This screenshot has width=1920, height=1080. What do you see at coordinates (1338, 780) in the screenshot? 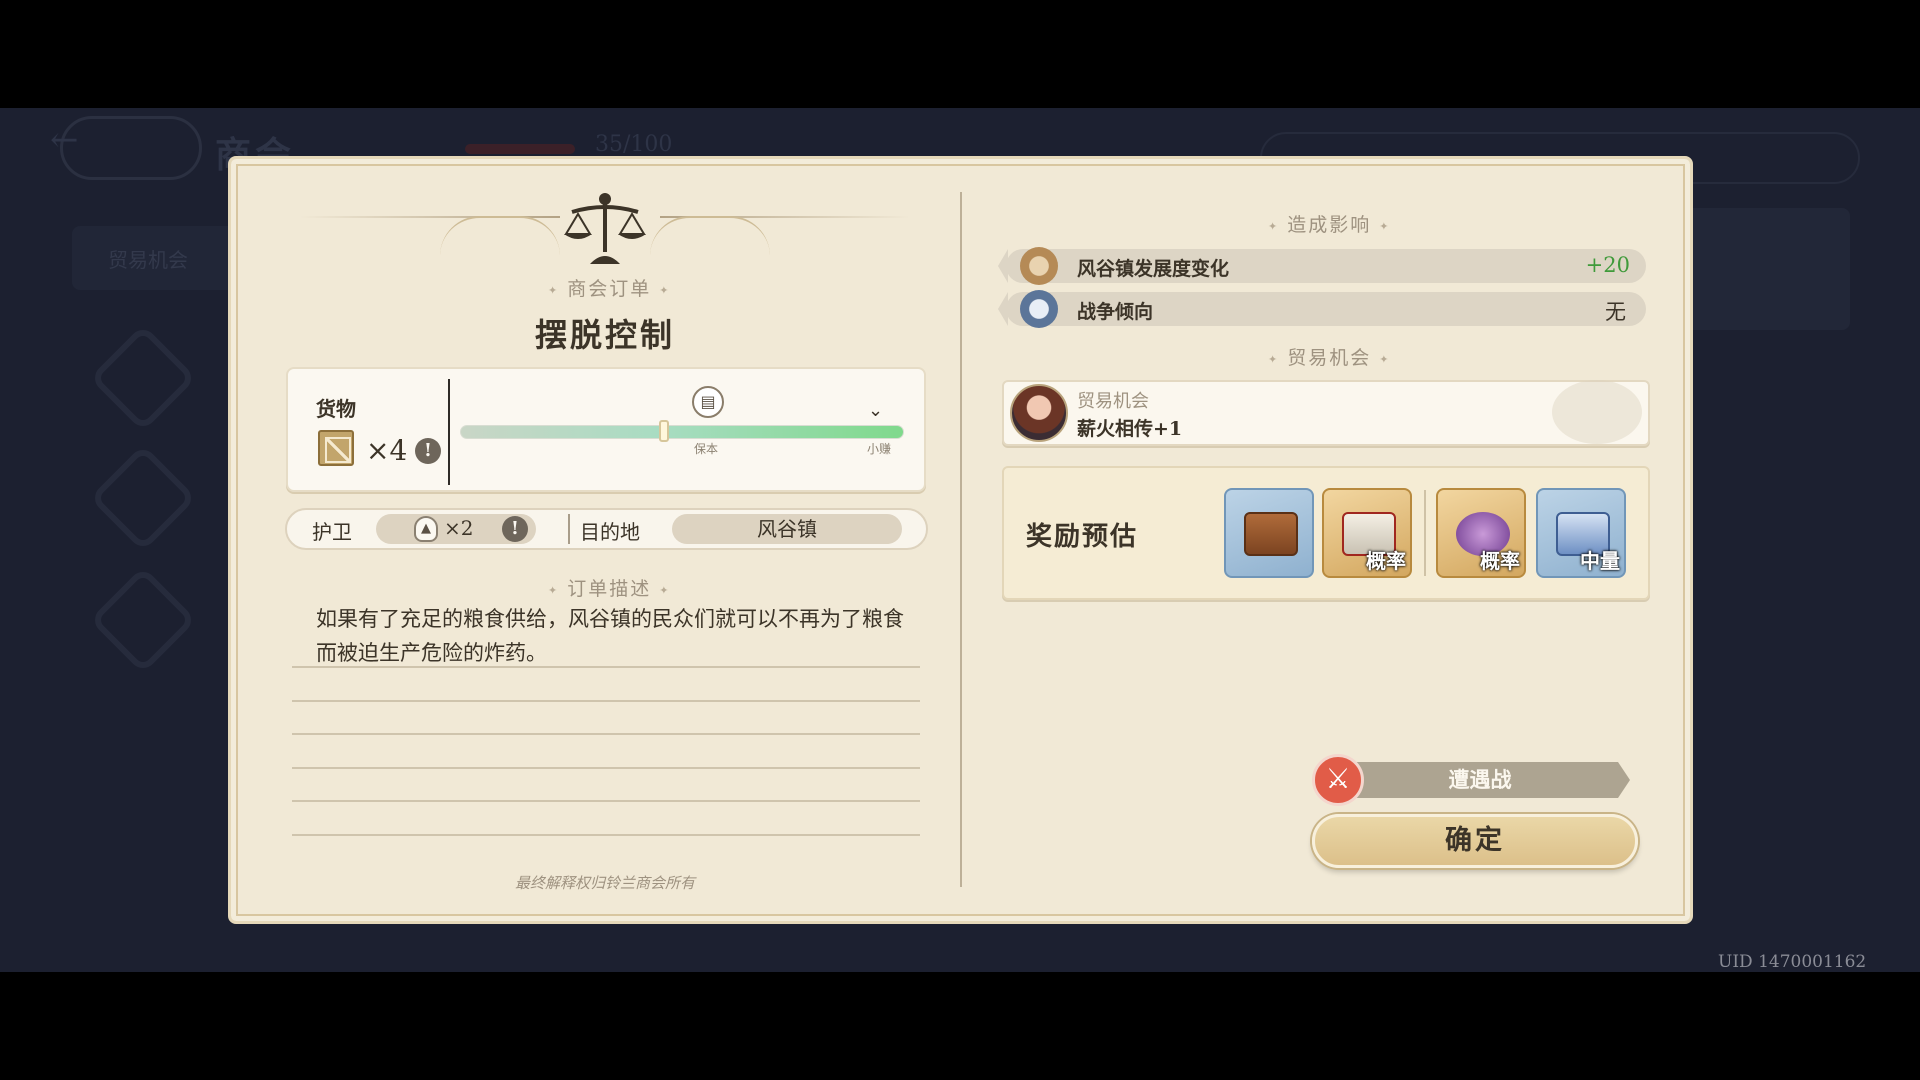
I see `crossed-swords-icon: ⚔` at bounding box center [1338, 780].